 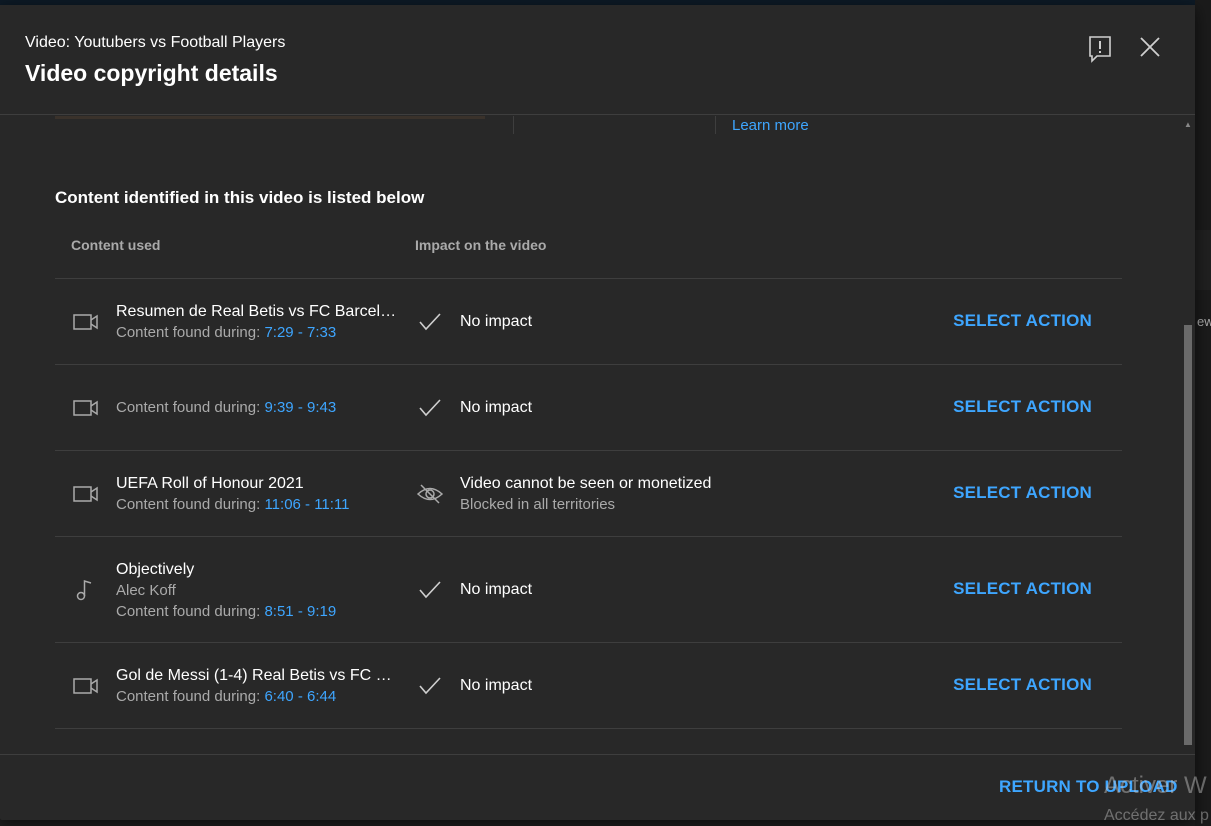 What do you see at coordinates (155, 42) in the screenshot?
I see `dialog-subtitle: Video: Youtubers vs Football Players` at bounding box center [155, 42].